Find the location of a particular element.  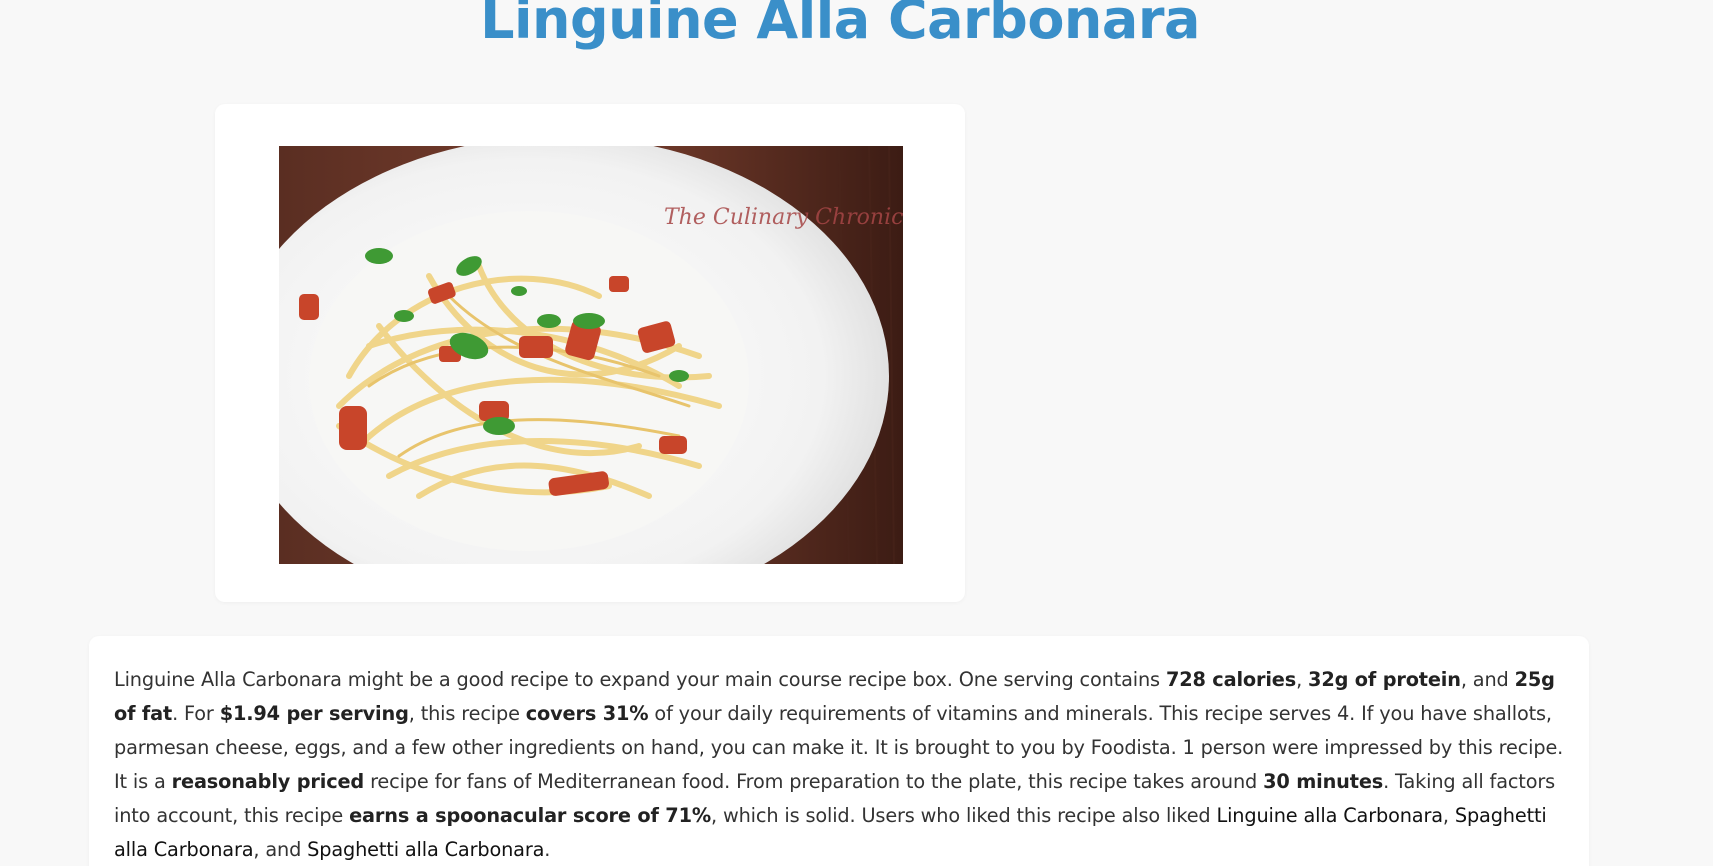

prep-time-value: 30 minutes is located at coordinates (1323, 781).